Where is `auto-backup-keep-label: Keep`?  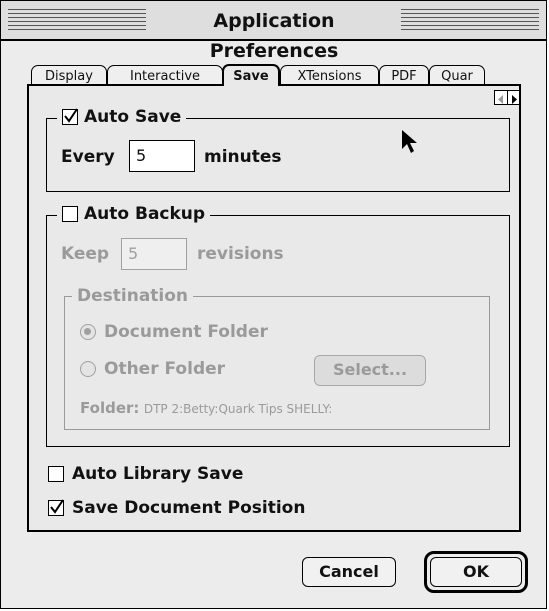
auto-backup-keep-label: Keep is located at coordinates (85, 254).